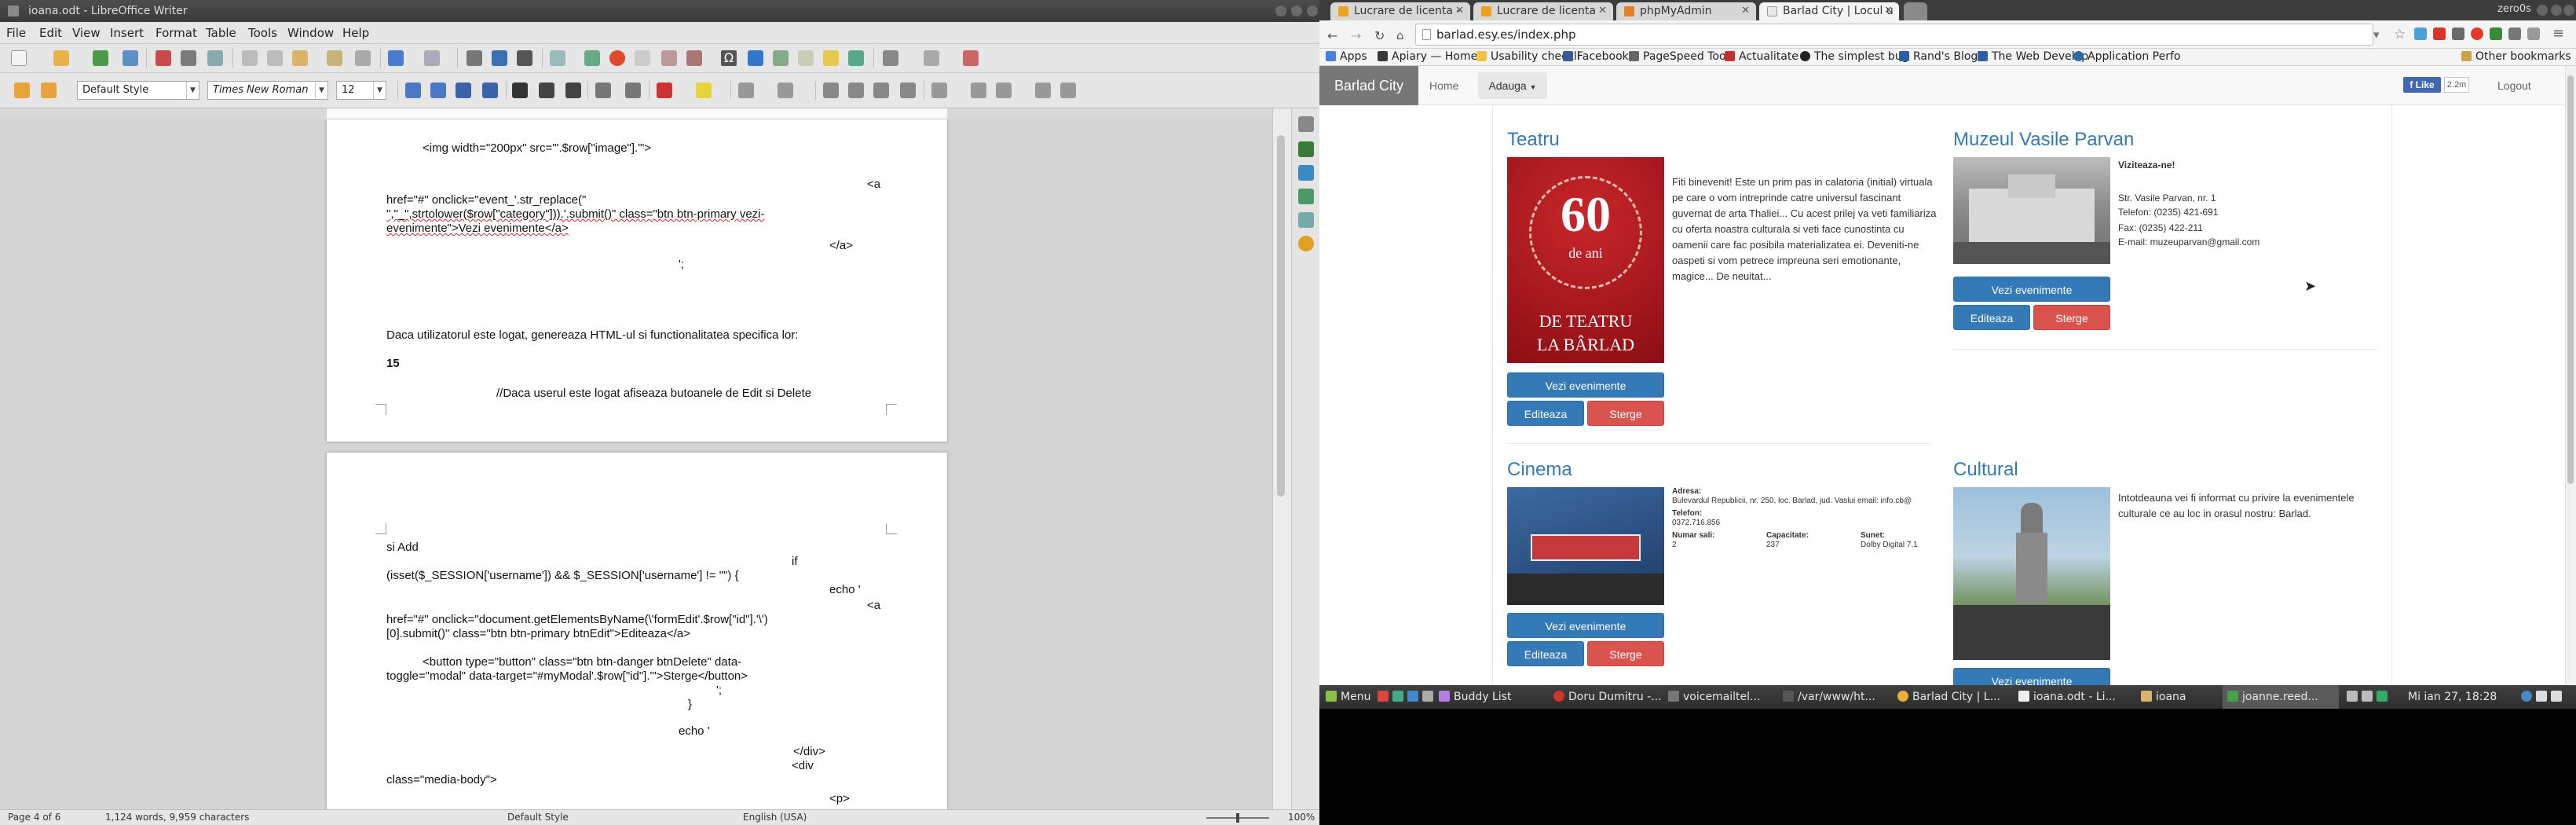 The width and height of the screenshot is (2576, 825). What do you see at coordinates (1626, 413) in the screenshot?
I see `teatru-delete-button: Sterge` at bounding box center [1626, 413].